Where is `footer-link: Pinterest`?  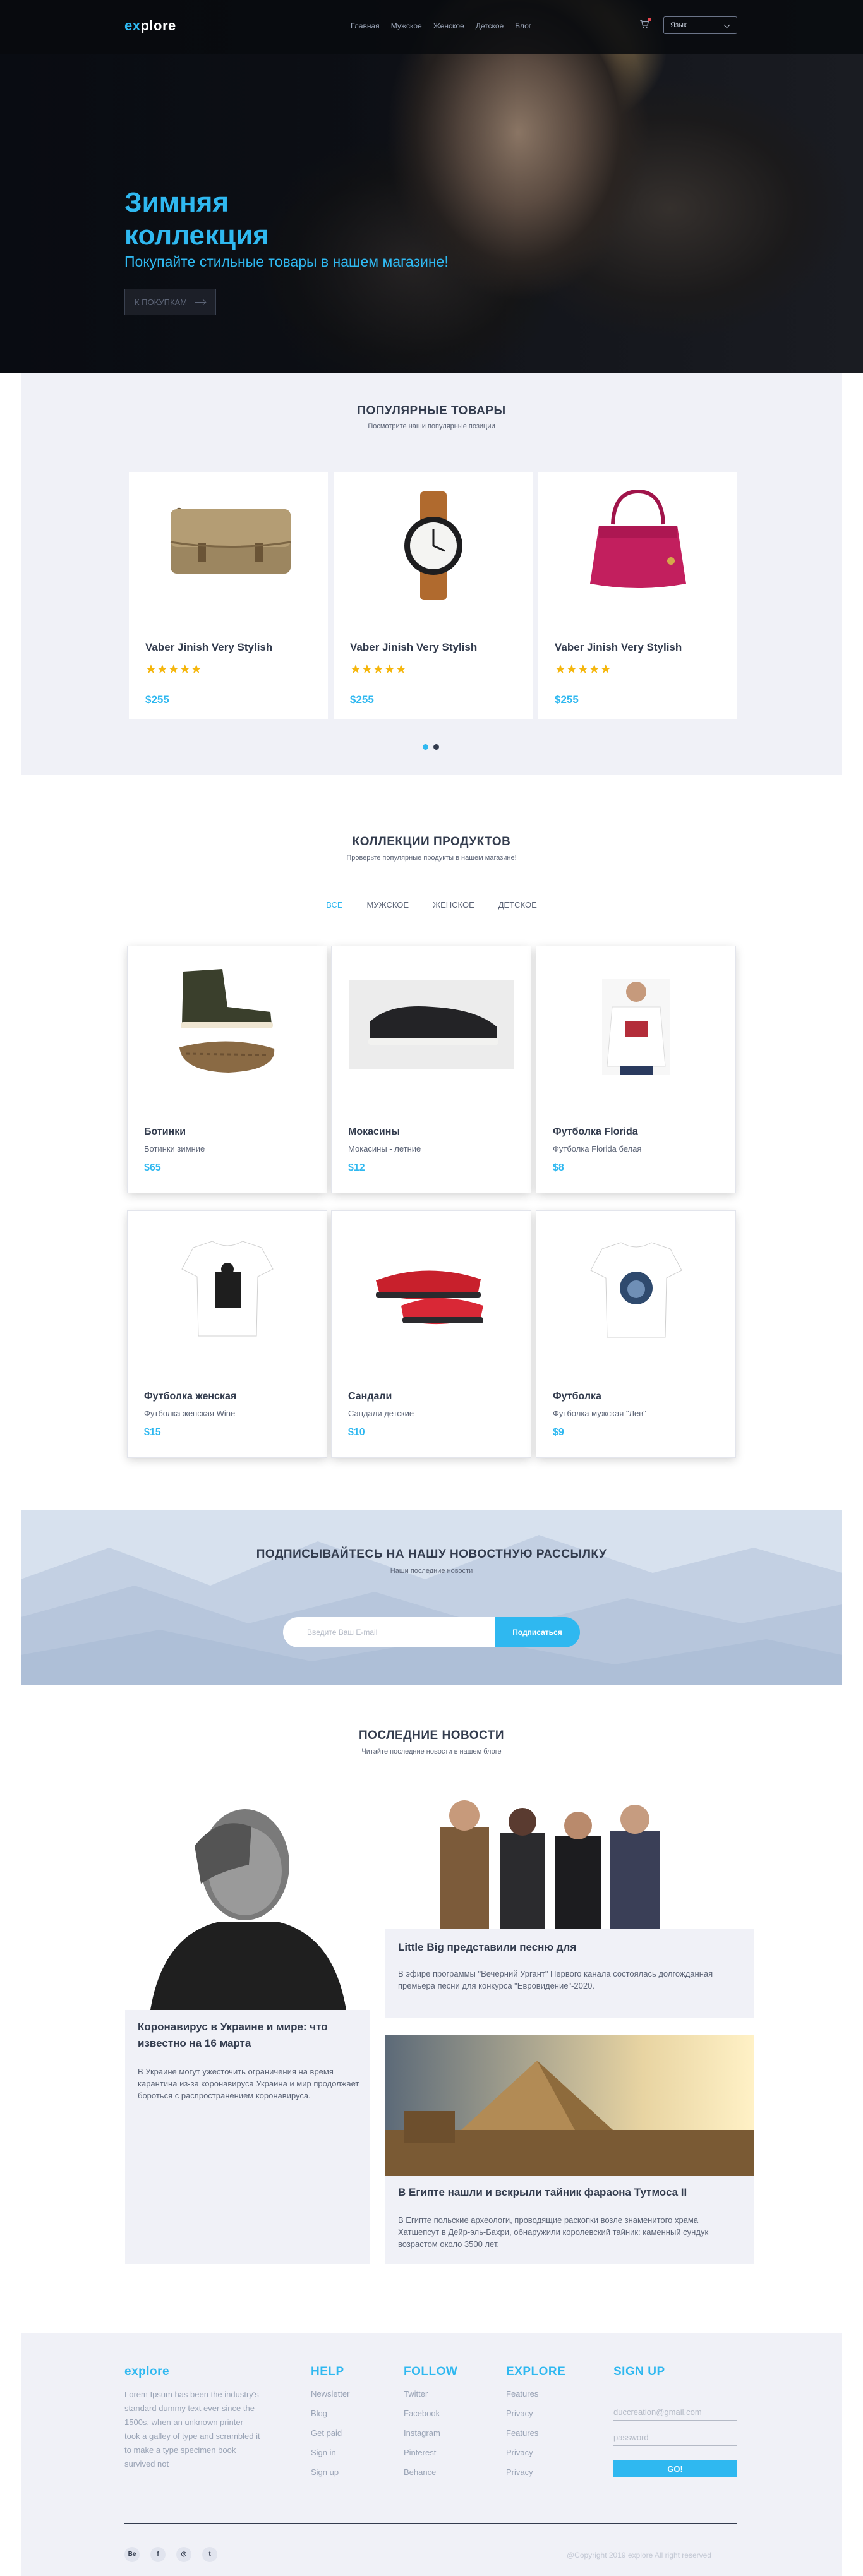
footer-link: Pinterest is located at coordinates (422, 2452).